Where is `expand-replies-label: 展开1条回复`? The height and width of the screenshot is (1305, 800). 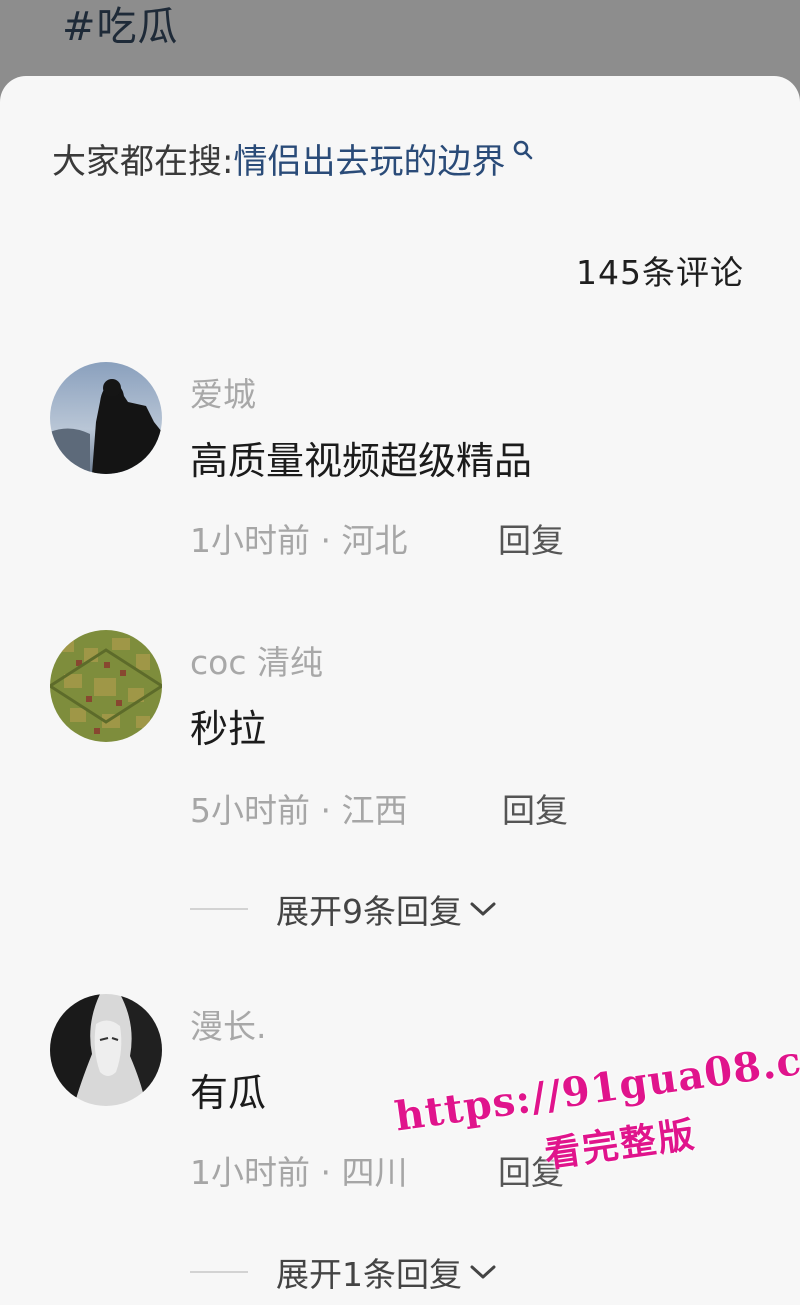 expand-replies-label: 展开1条回复 is located at coordinates (369, 1274).